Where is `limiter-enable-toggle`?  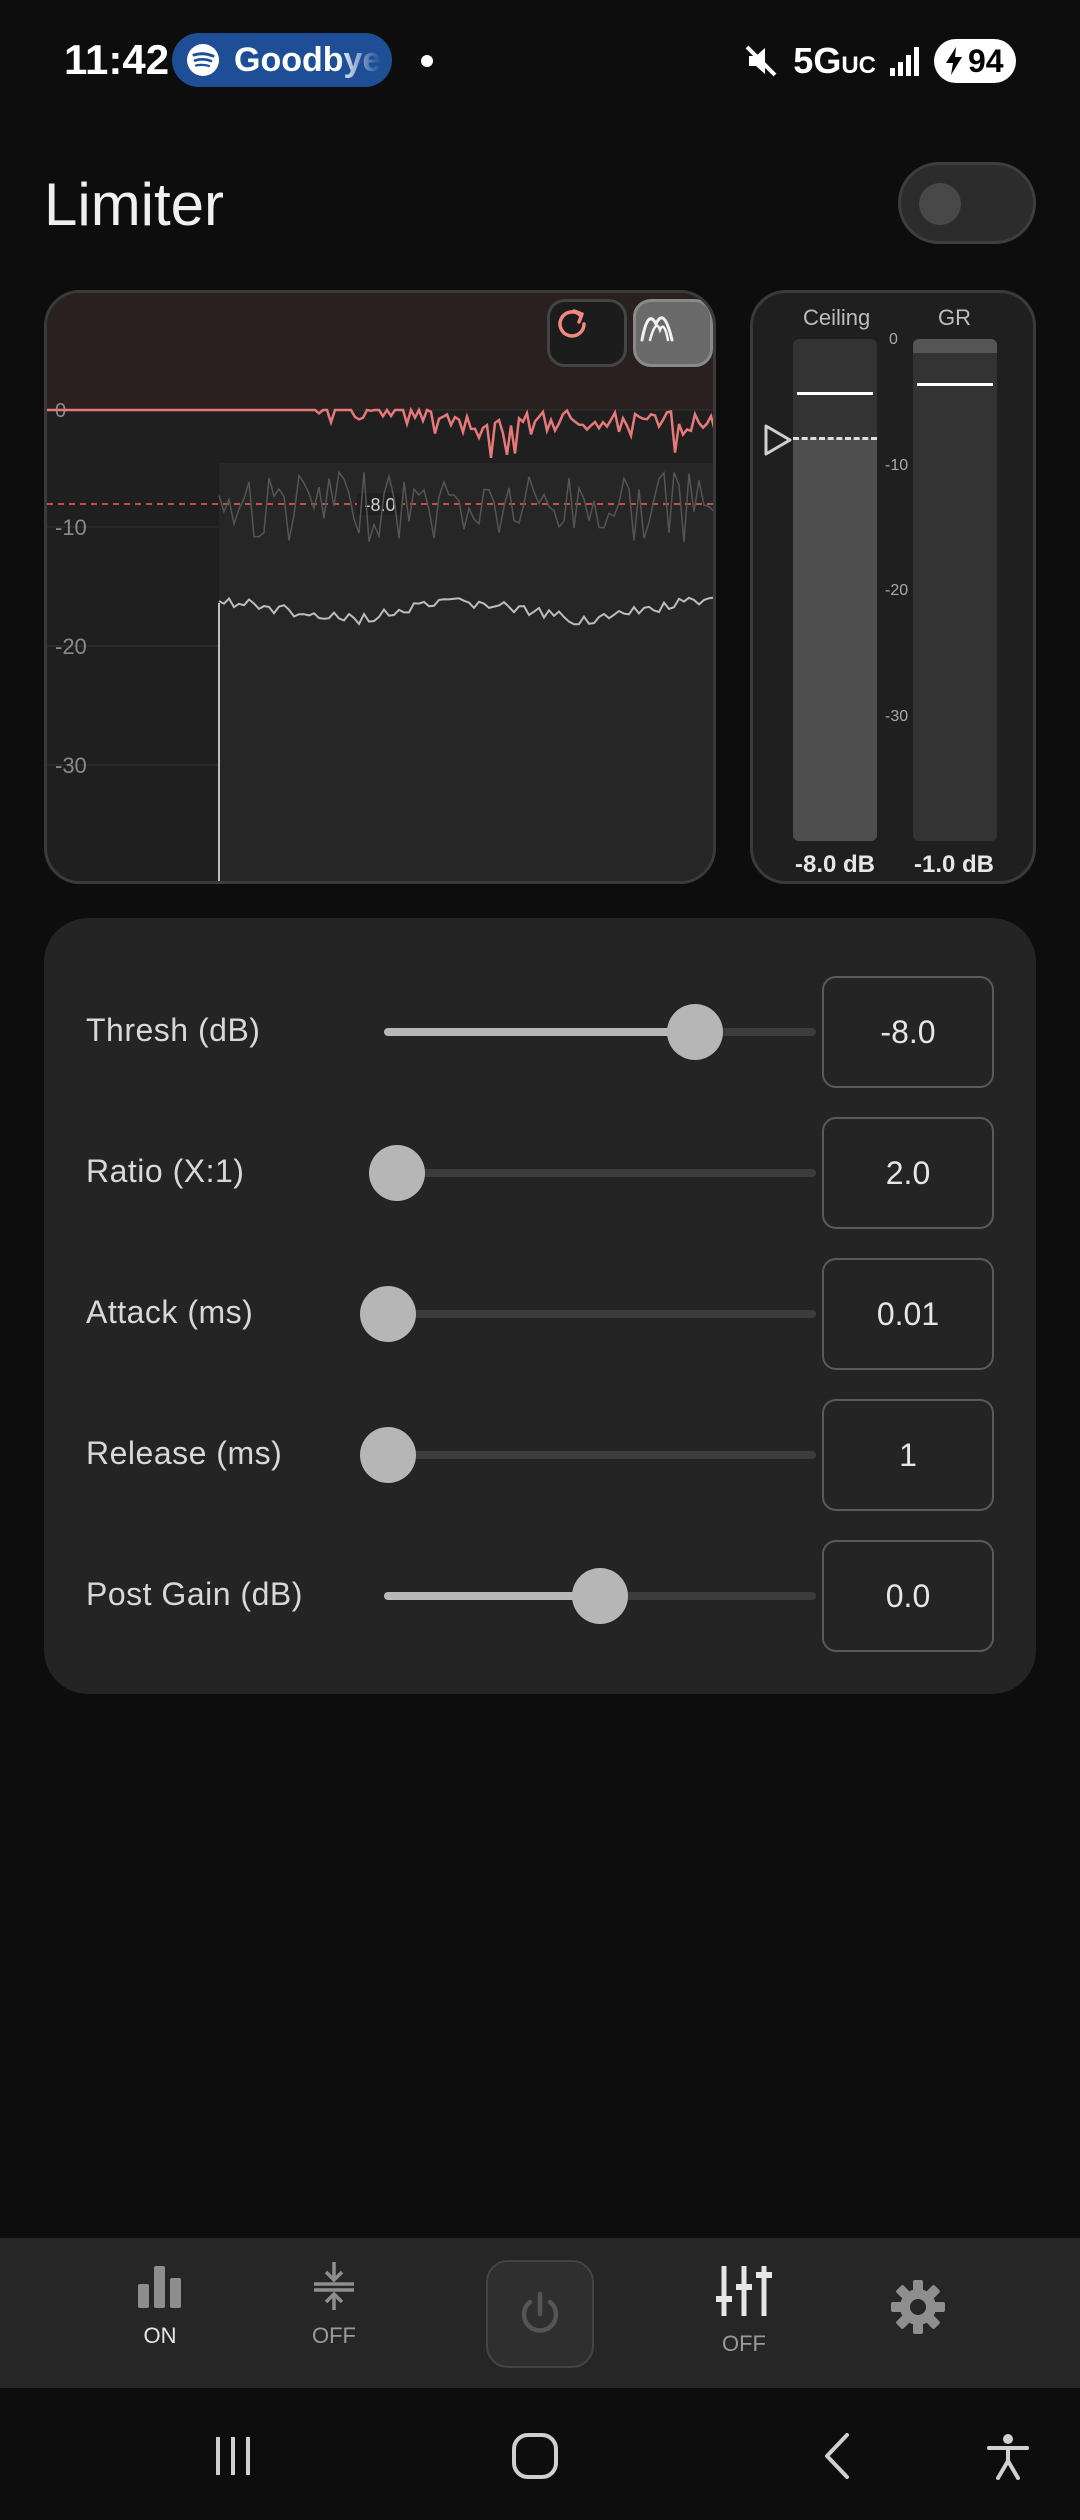
limiter-enable-toggle is located at coordinates (967, 203).